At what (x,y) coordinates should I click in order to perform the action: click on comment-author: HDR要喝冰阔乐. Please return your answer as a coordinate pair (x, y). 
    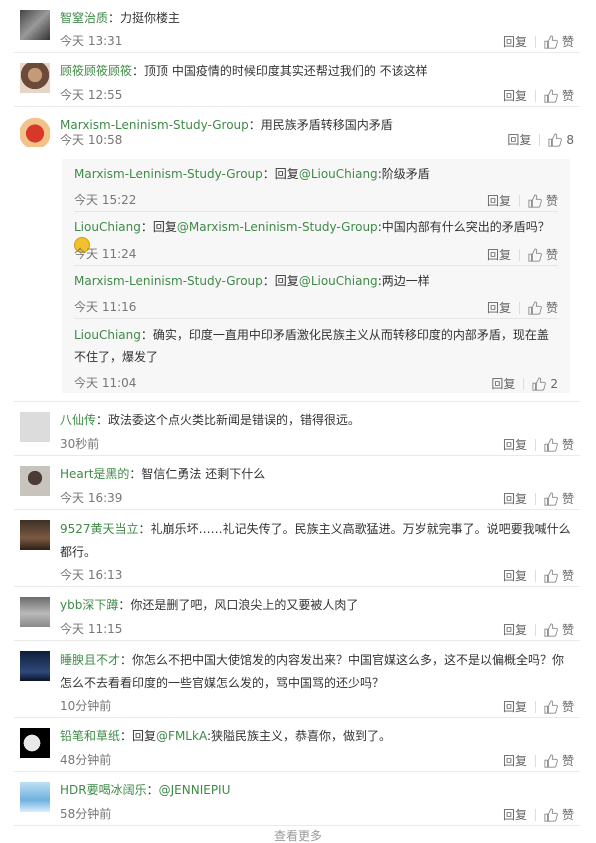
    Looking at the image, I should click on (103, 790).